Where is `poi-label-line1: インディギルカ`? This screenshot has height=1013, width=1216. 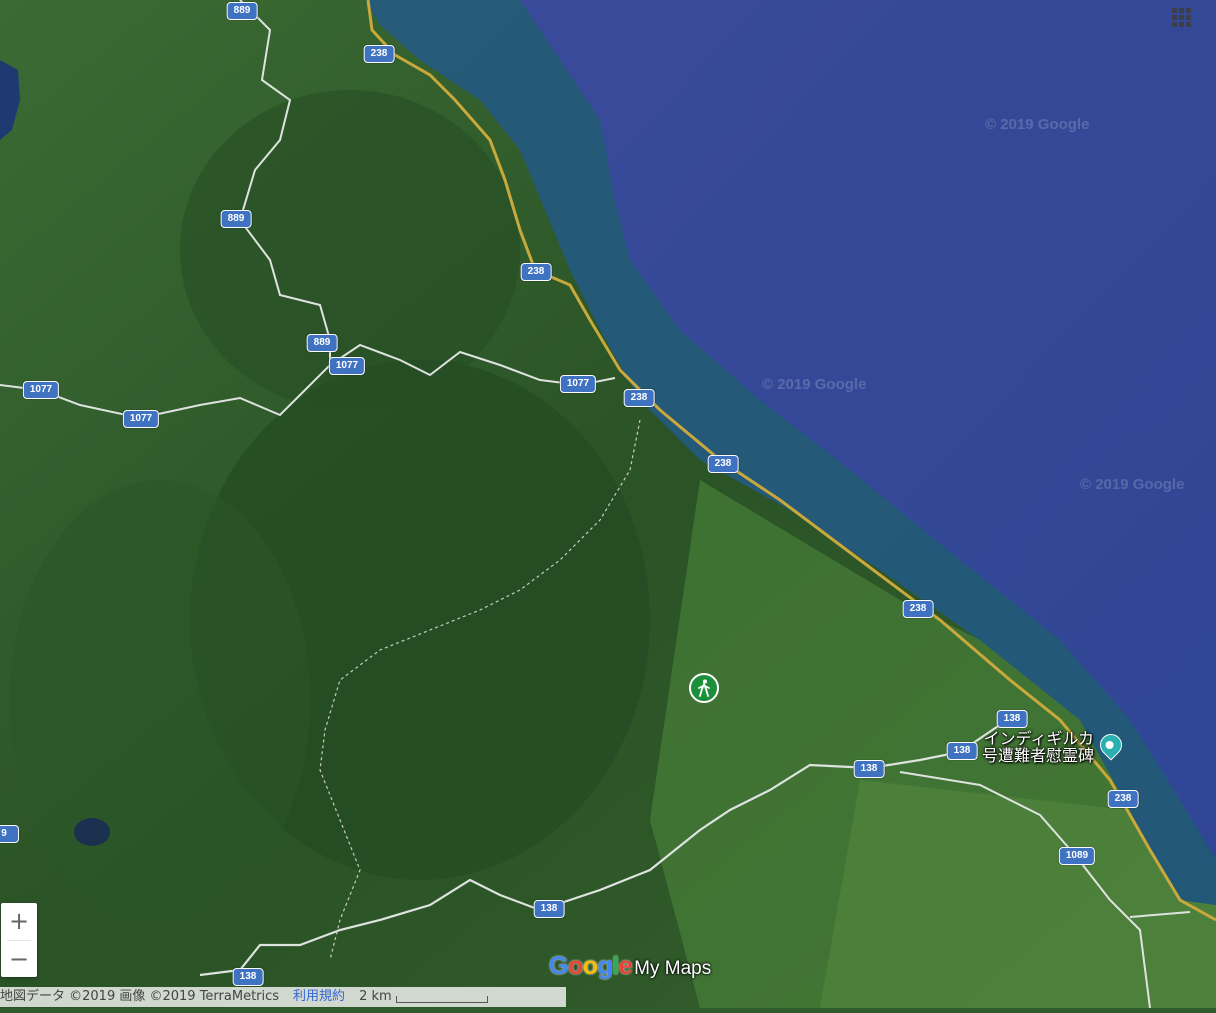
poi-label-line1: インディギルカ is located at coordinates (1039, 738).